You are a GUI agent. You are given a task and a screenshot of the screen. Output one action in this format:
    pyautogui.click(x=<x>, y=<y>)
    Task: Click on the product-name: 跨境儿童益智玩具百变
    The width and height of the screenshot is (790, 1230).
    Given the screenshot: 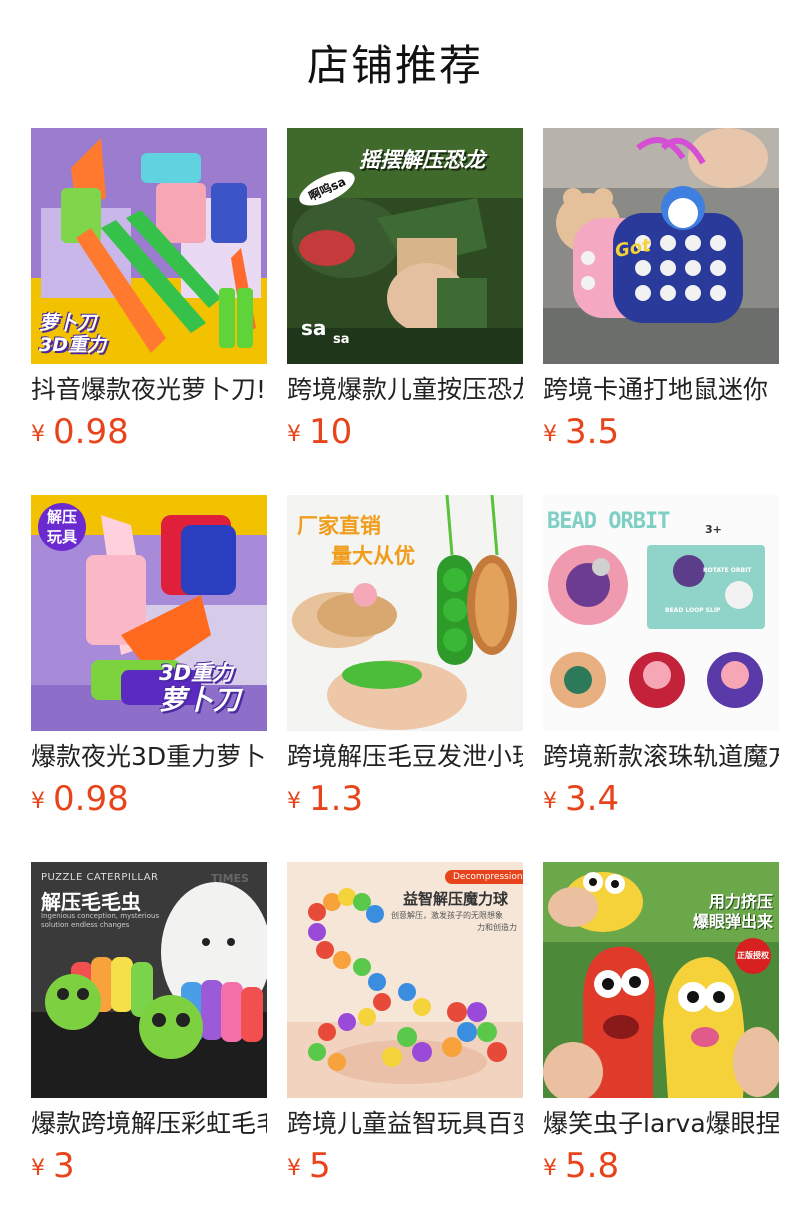 What is the action you would take?
    pyautogui.click(x=405, y=1124)
    